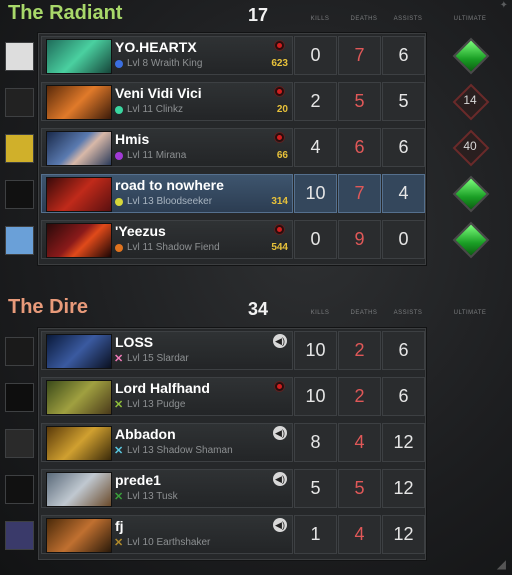 The width and height of the screenshot is (512, 575). Describe the element at coordinates (48, 307) in the screenshot. I see `dire-team-name: The Dire` at that location.